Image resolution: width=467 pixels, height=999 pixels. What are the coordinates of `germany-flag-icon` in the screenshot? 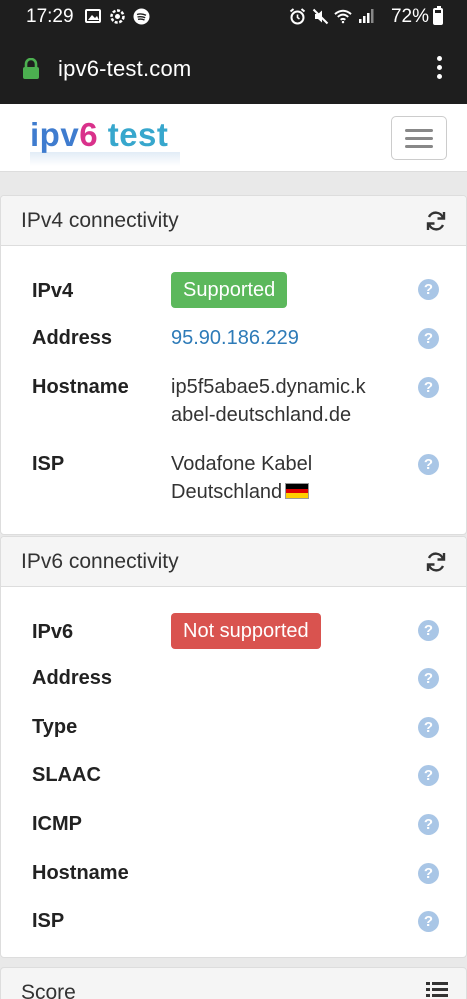 It's located at (297, 491).